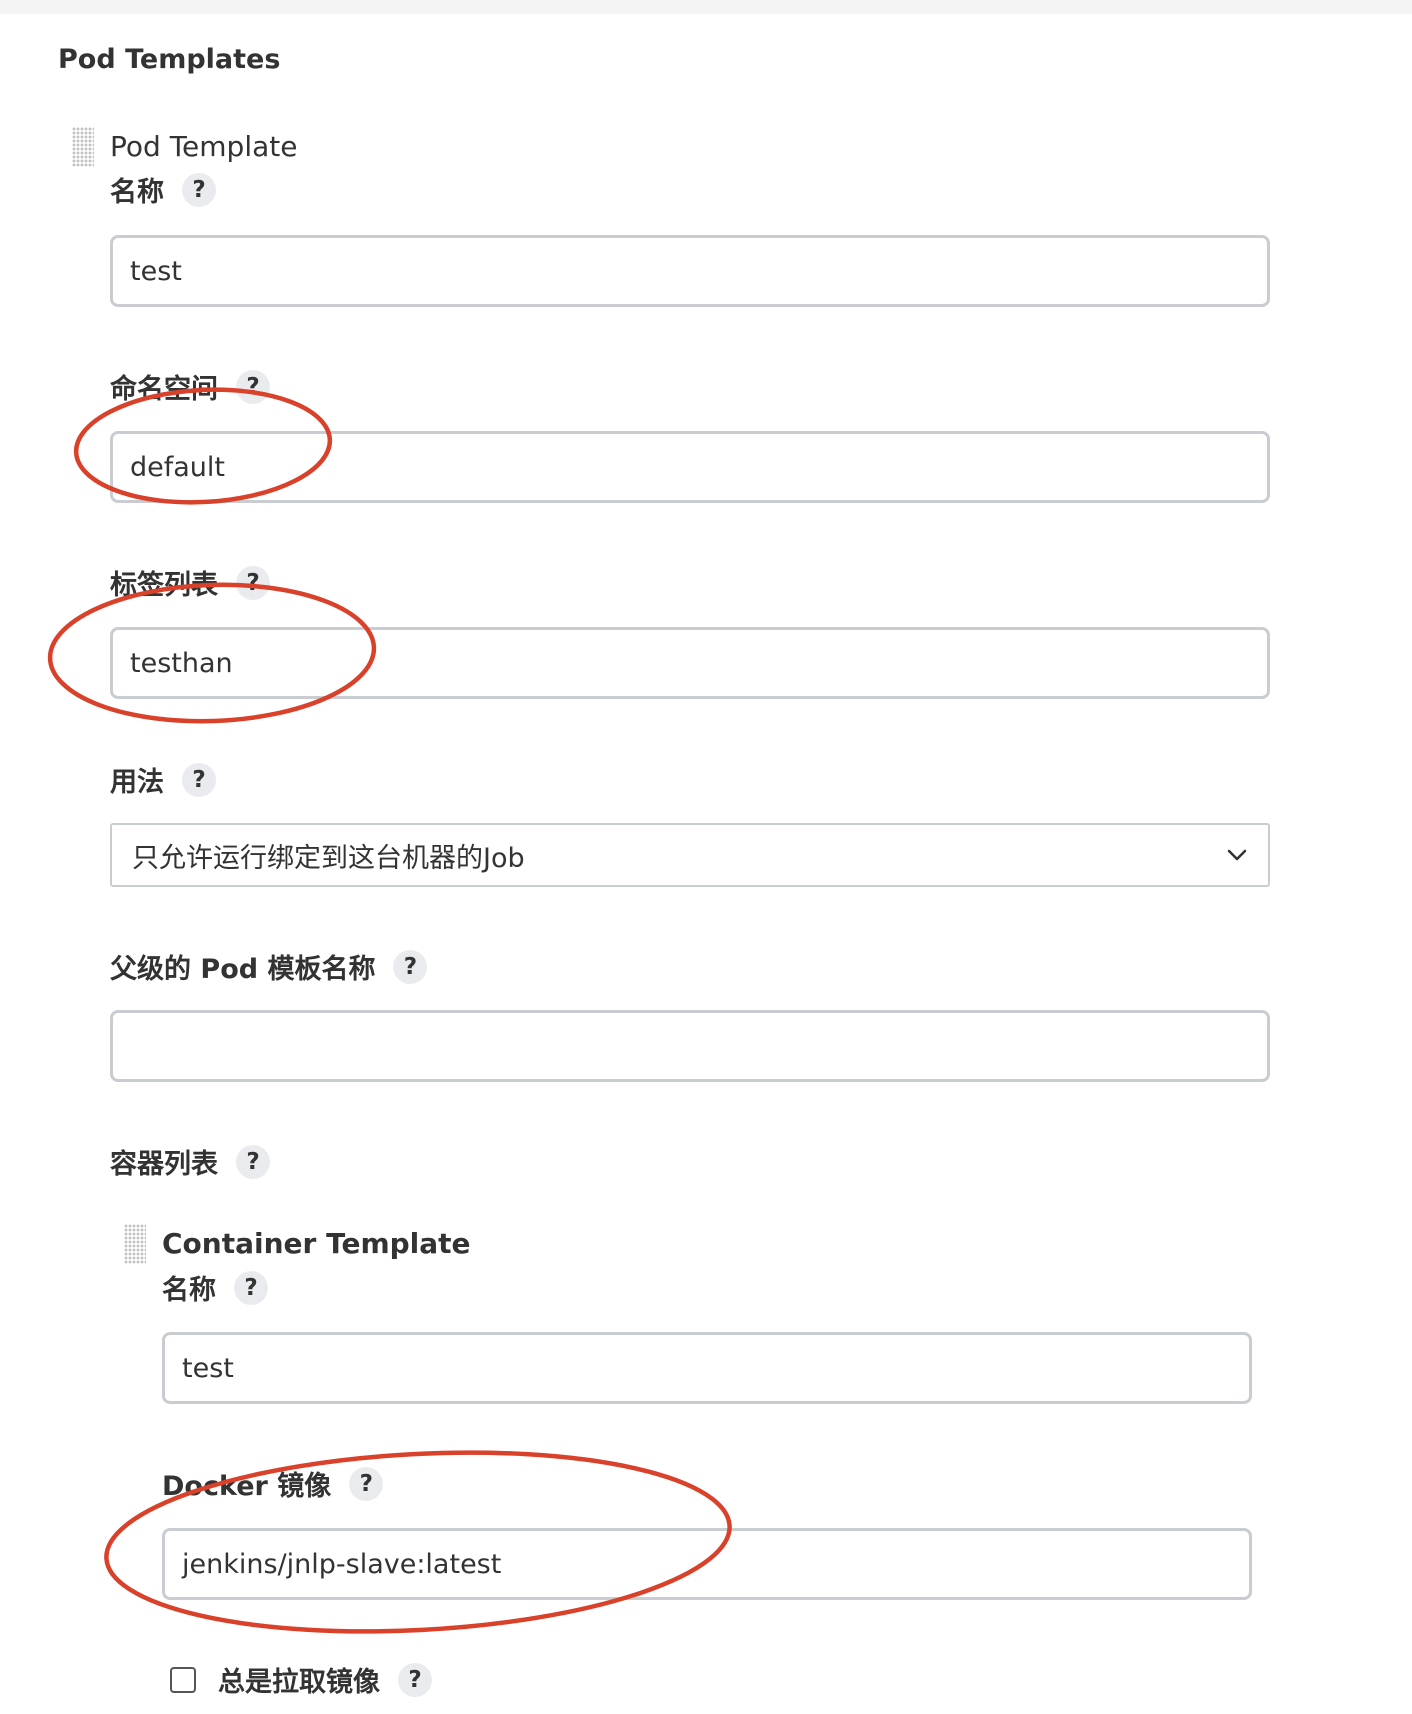  What do you see at coordinates (690, 855) in the screenshot?
I see `usage-select: 只允许运行绑定到这台机器的Job` at bounding box center [690, 855].